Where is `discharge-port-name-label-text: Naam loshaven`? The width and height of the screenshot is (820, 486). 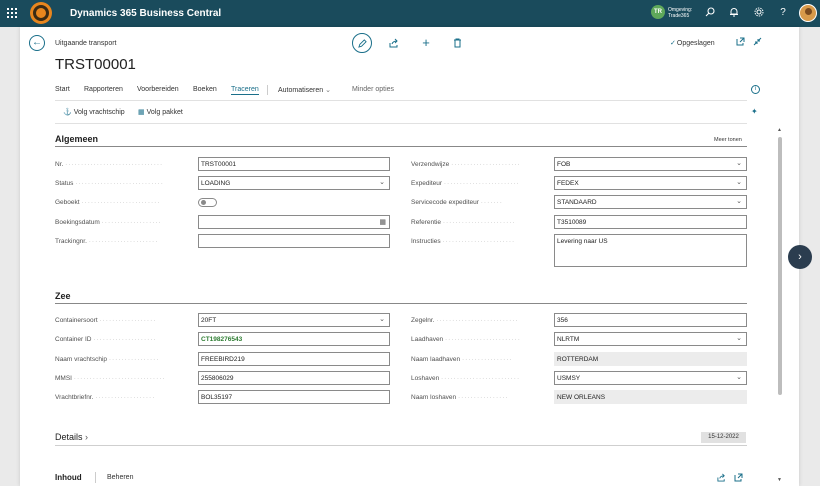
discharge-port-name-label-text: Naam loshaven is located at coordinates (434, 397).